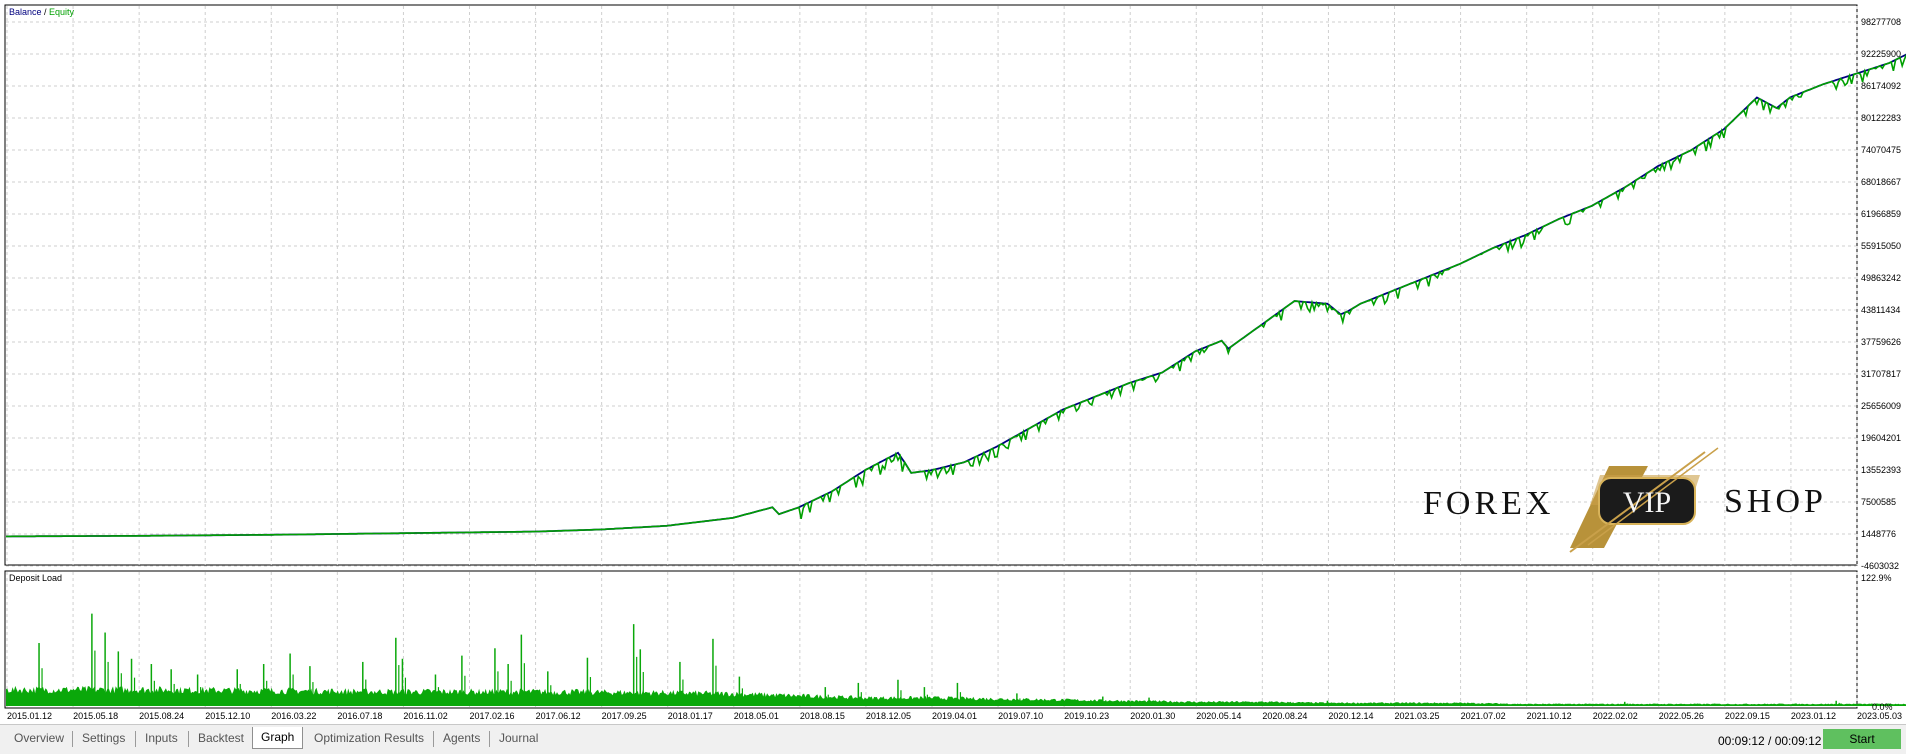 The width and height of the screenshot is (1906, 754). Describe the element at coordinates (518, 738) in the screenshot. I see `tab-journal: Journal` at that location.